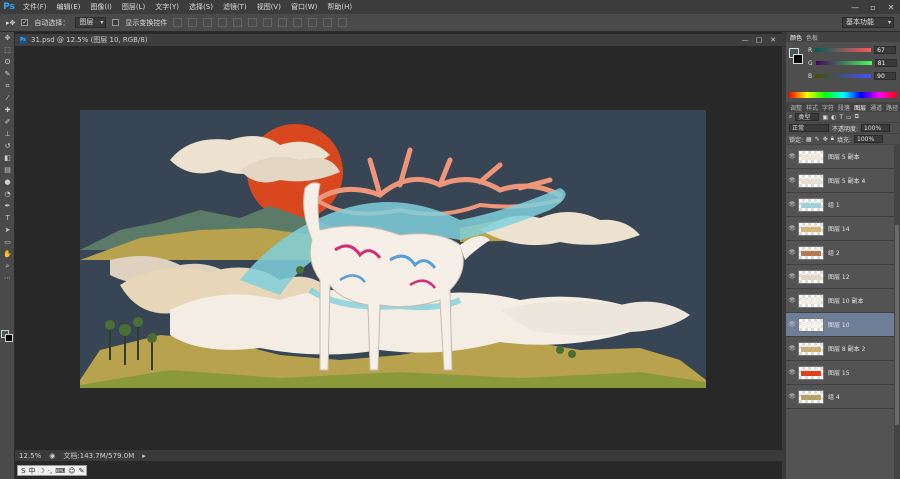  Describe the element at coordinates (7, 86) in the screenshot. I see `crop-tool-icon: ⌗` at that location.